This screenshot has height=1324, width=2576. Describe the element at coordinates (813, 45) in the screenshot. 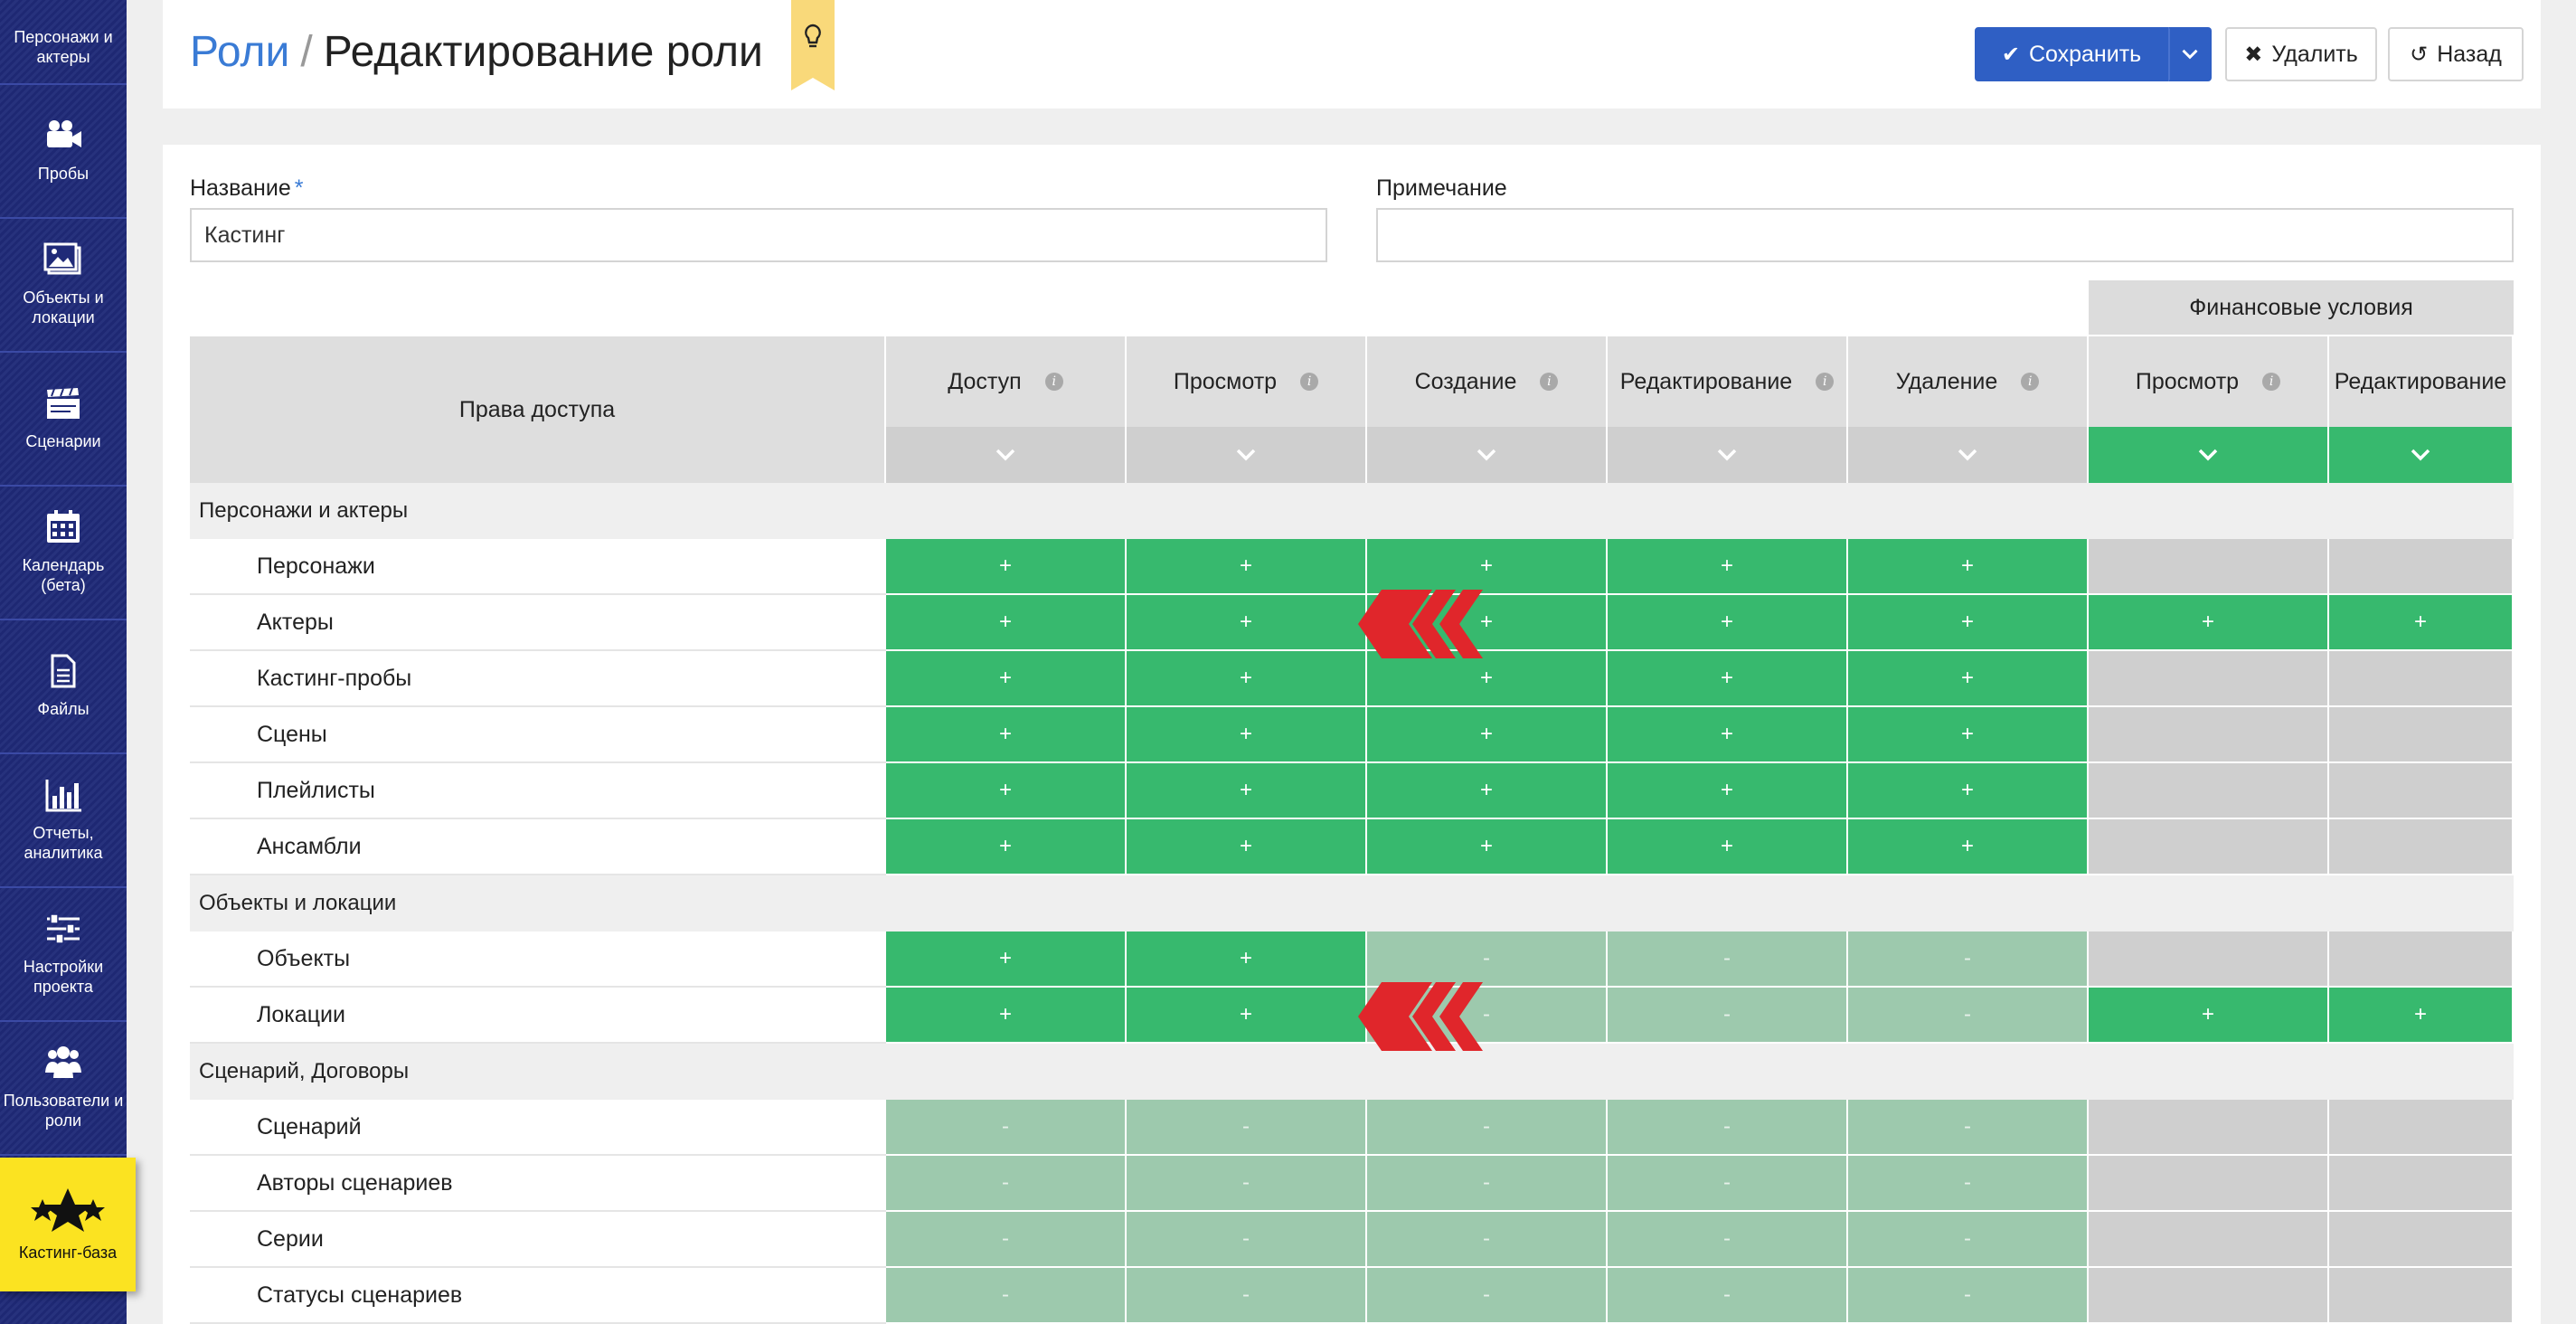

I see `hint-bookmark` at that location.